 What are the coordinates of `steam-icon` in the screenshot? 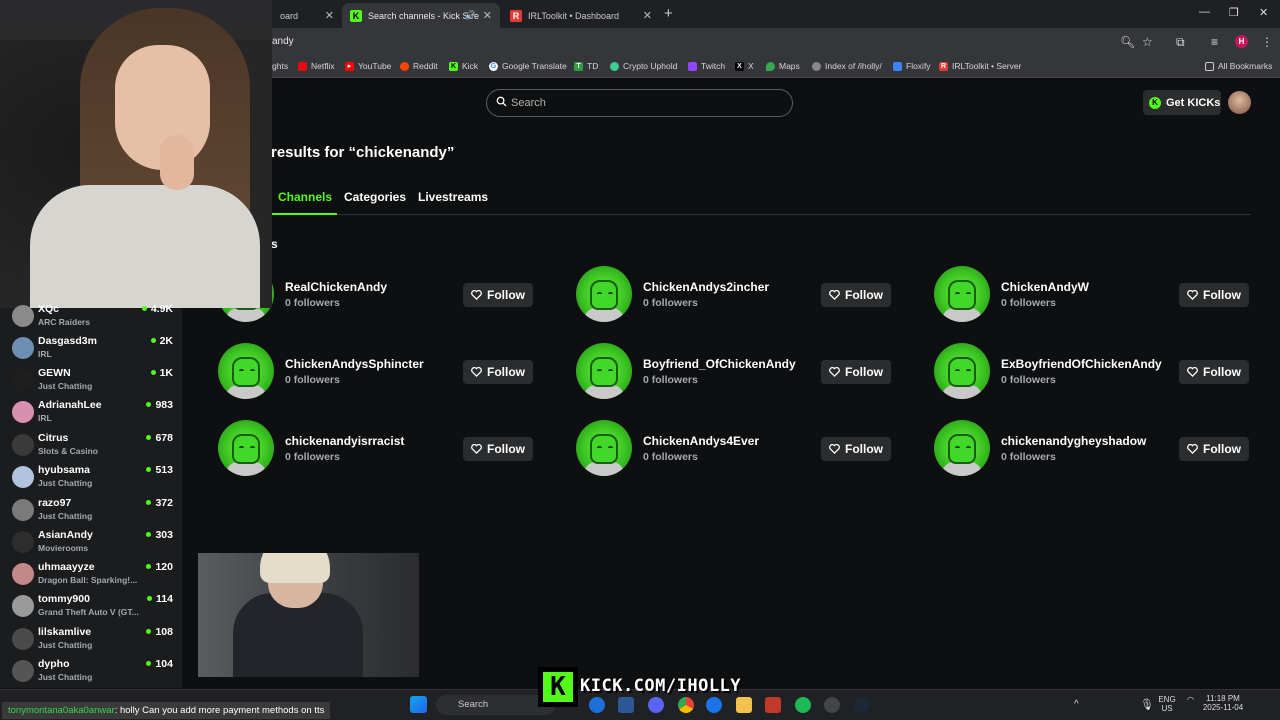 It's located at (862, 705).